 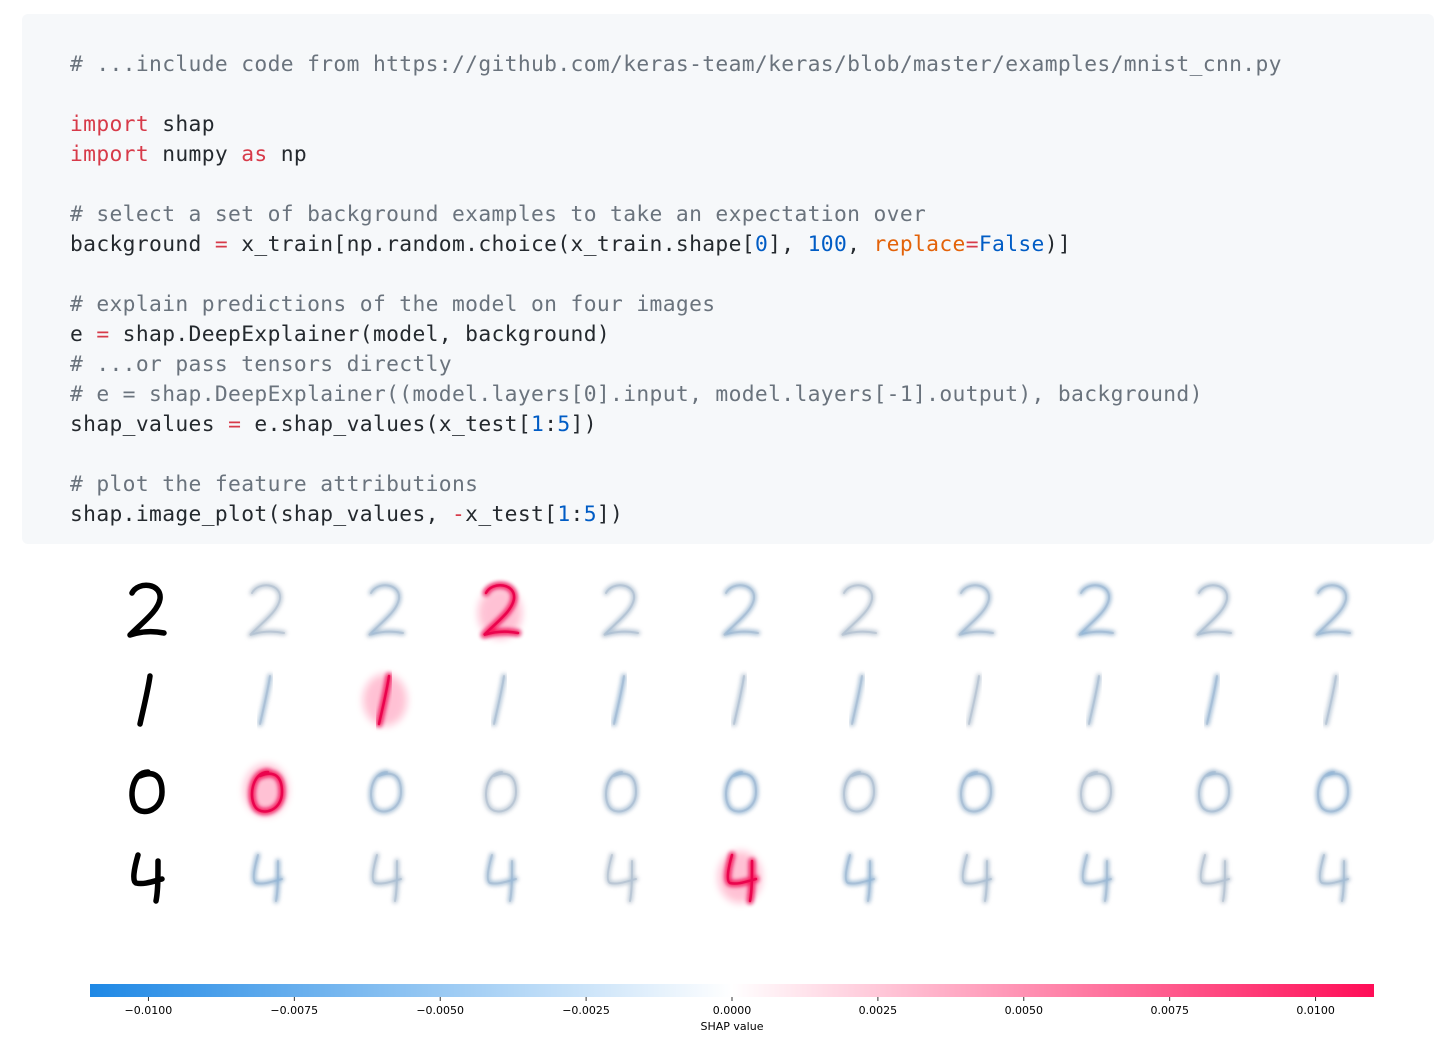 I want to click on colorbar-tick-label: 0.0075, so click(x=1169, y=1010).